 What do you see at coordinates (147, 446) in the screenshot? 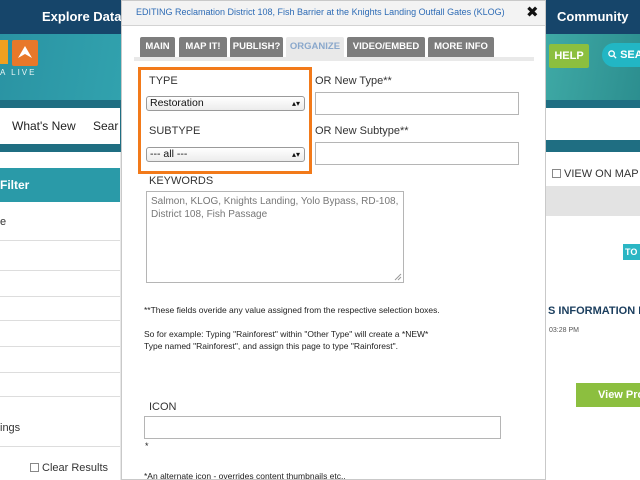
I see `icon-required-mark: *` at bounding box center [147, 446].